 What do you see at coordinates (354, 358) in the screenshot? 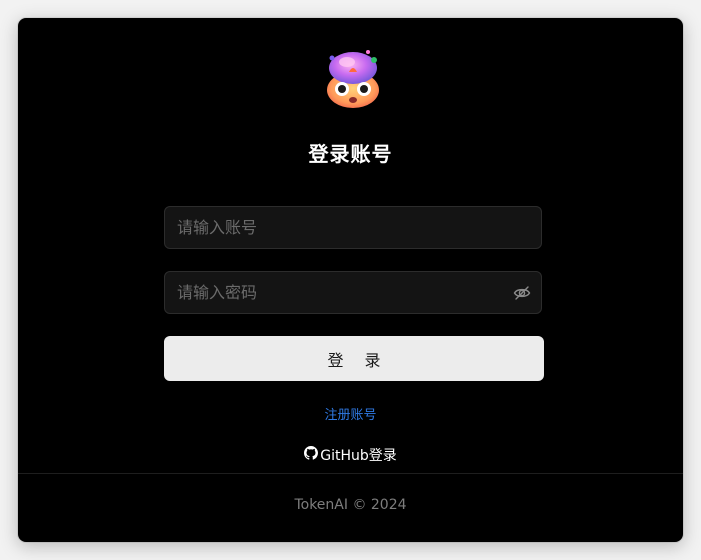
I see `login-button: 登 录` at bounding box center [354, 358].